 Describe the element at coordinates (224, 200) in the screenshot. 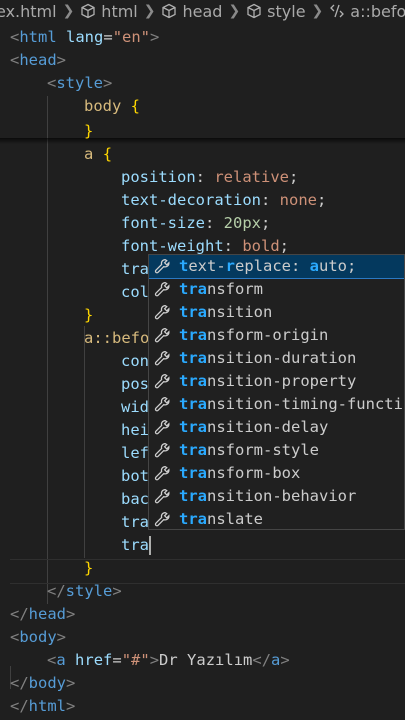

I see `code-line: text-decoration: none;` at that location.